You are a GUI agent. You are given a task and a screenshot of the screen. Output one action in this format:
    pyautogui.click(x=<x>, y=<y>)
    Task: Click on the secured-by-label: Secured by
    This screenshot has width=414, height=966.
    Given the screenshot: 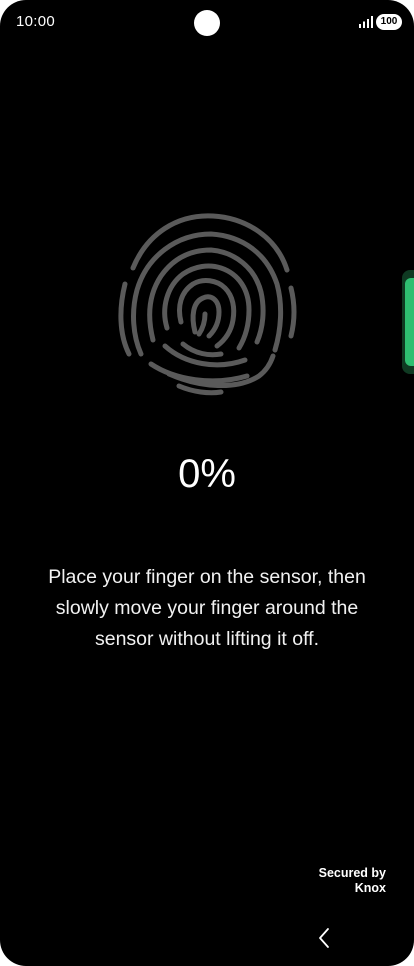 What is the action you would take?
    pyautogui.click(x=352, y=873)
    